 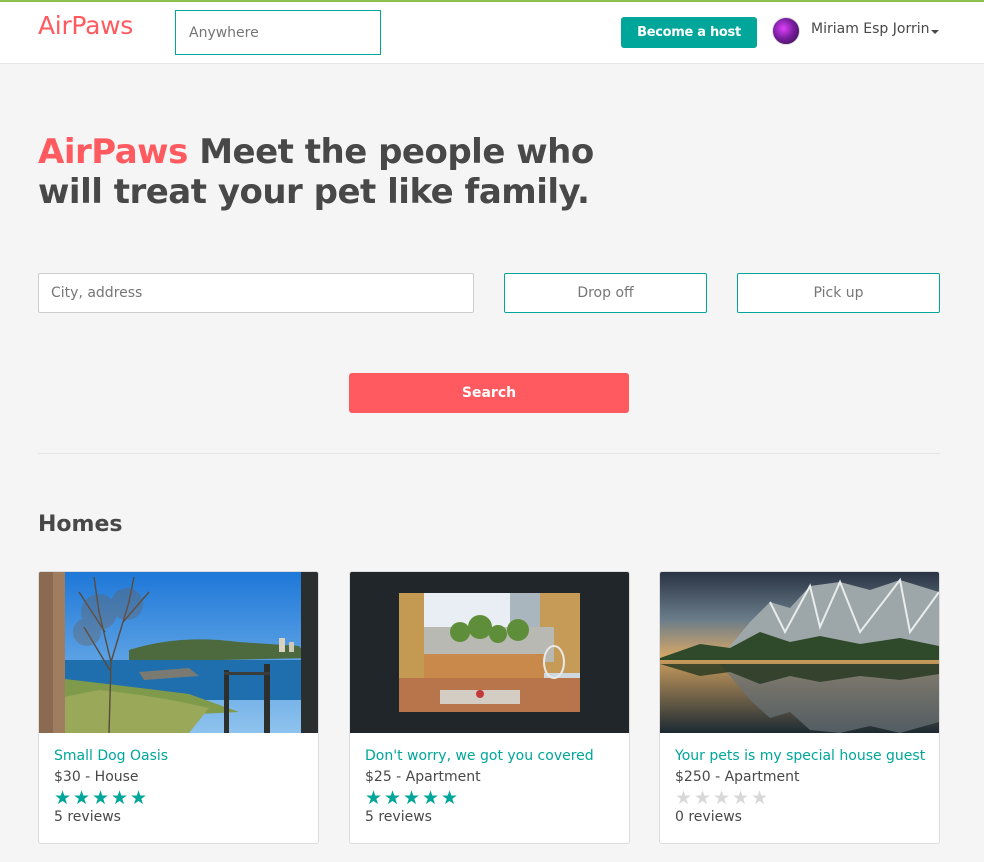 I want to click on listing-price: $25 - Apartment, so click(x=423, y=777).